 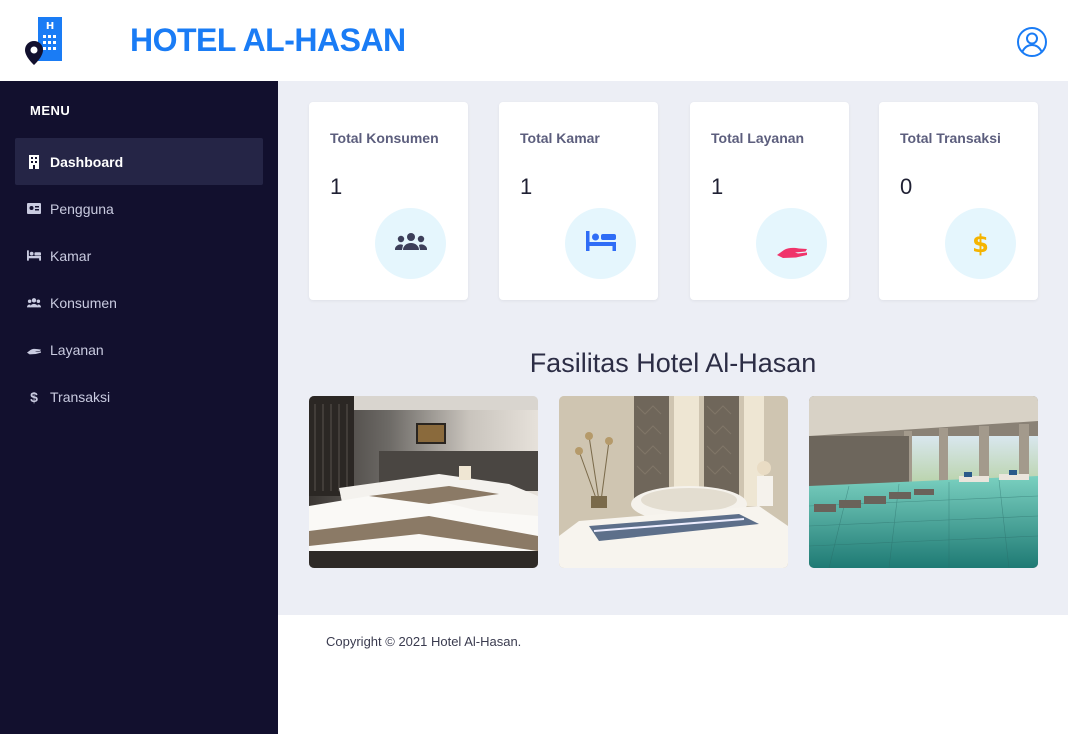 I want to click on stat-card-transaksi: Total Transaksi 0 $, so click(x=958, y=201).